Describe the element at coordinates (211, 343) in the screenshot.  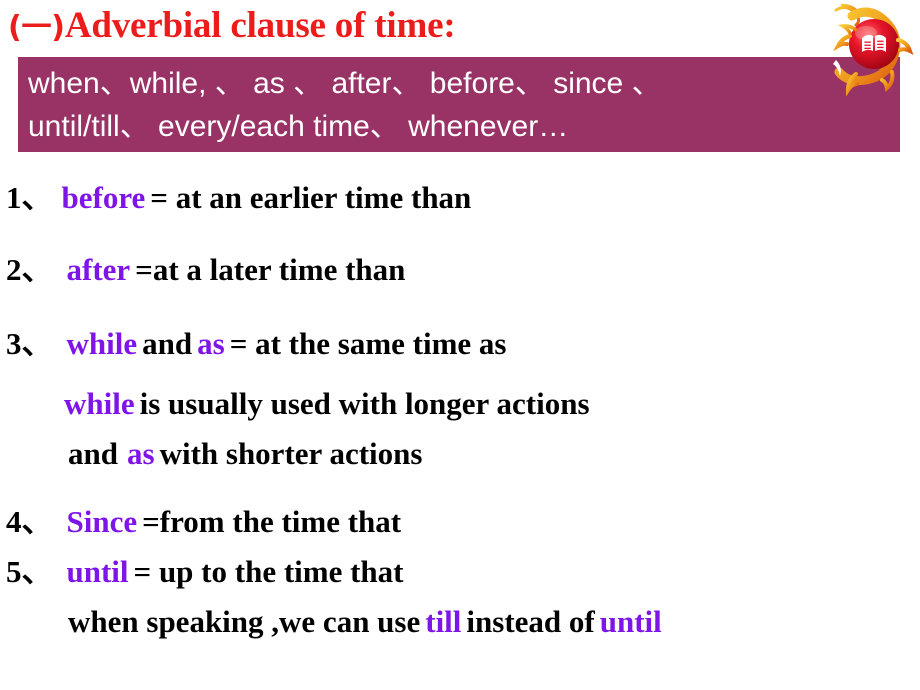
I see `item-keyword-2: as` at that location.